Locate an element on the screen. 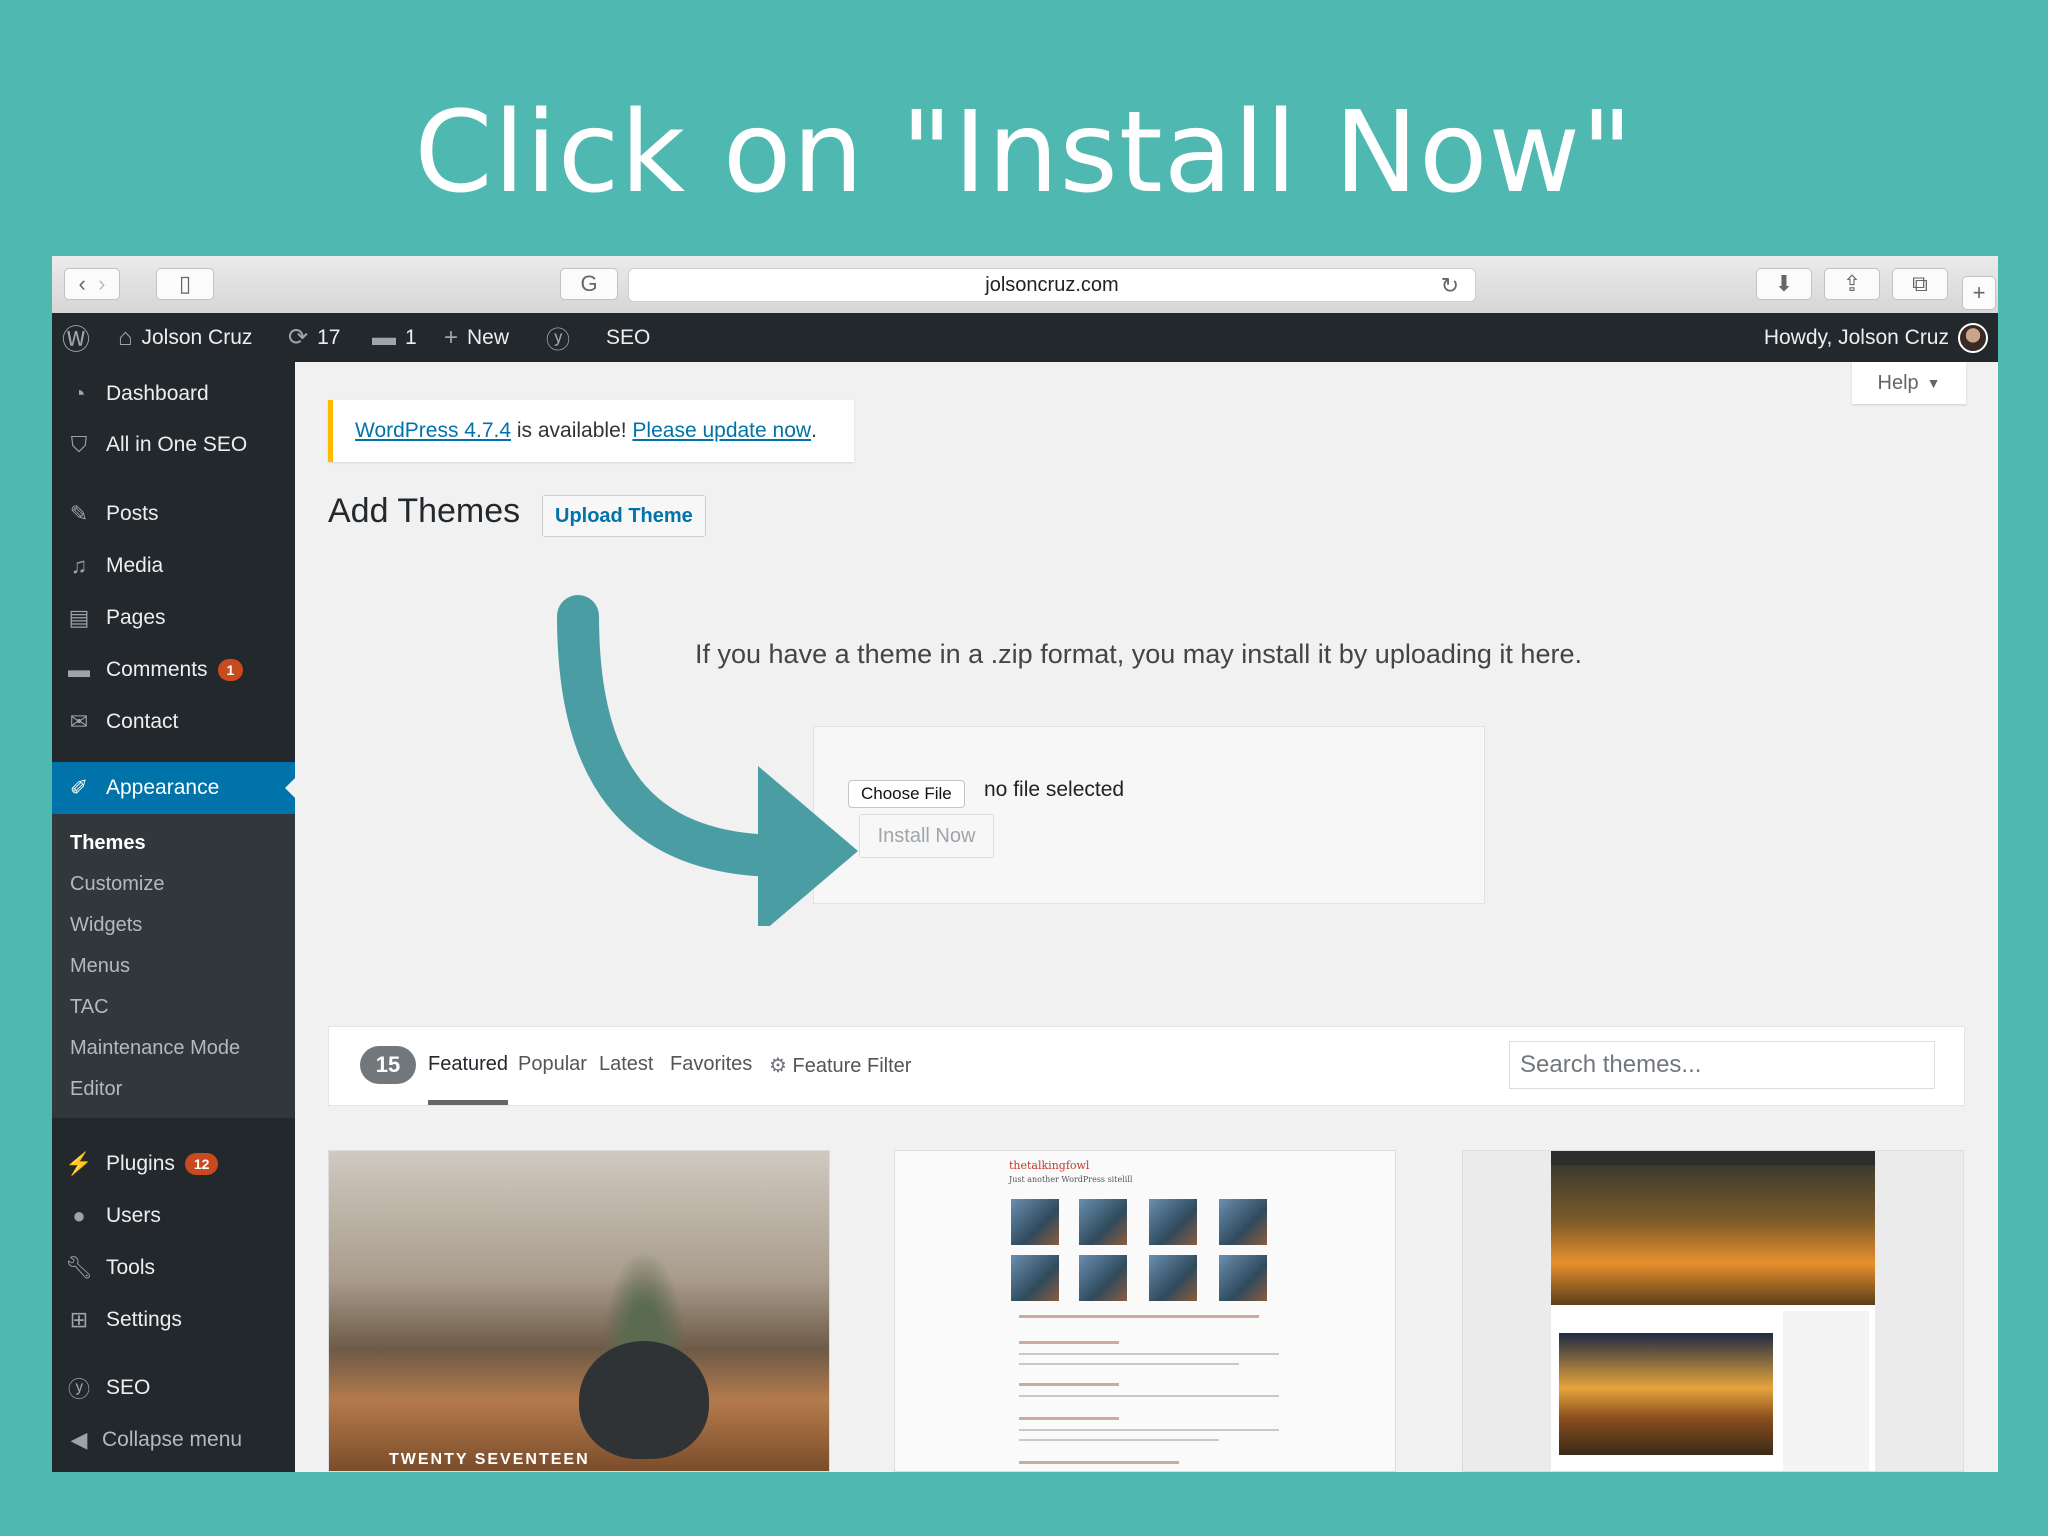 The width and height of the screenshot is (2048, 1536). address-bar: jolsoncruz.com ↻ is located at coordinates (1052, 285).